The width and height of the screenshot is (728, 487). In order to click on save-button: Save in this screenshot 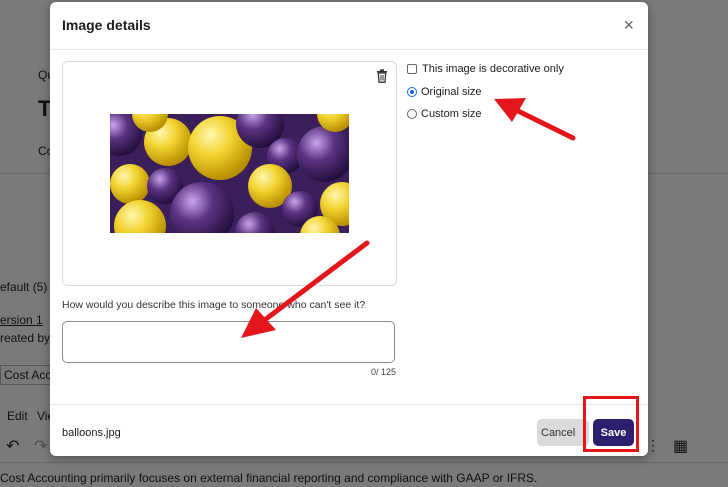, I will do `click(613, 432)`.